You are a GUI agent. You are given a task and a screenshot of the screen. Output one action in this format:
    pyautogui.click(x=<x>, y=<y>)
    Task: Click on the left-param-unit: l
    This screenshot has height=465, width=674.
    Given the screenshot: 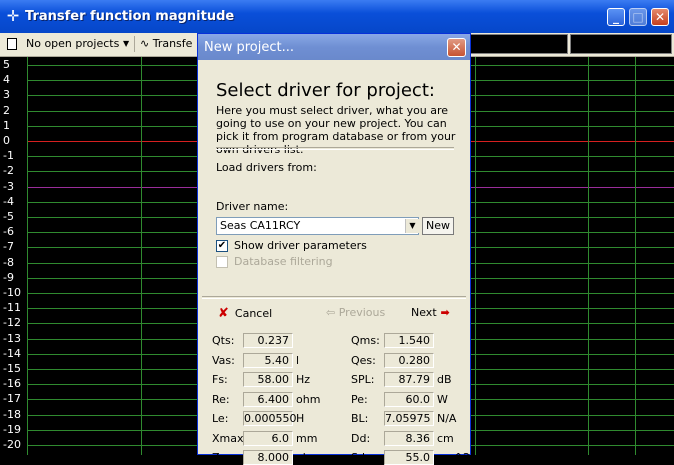 What is the action you would take?
    pyautogui.click(x=298, y=360)
    